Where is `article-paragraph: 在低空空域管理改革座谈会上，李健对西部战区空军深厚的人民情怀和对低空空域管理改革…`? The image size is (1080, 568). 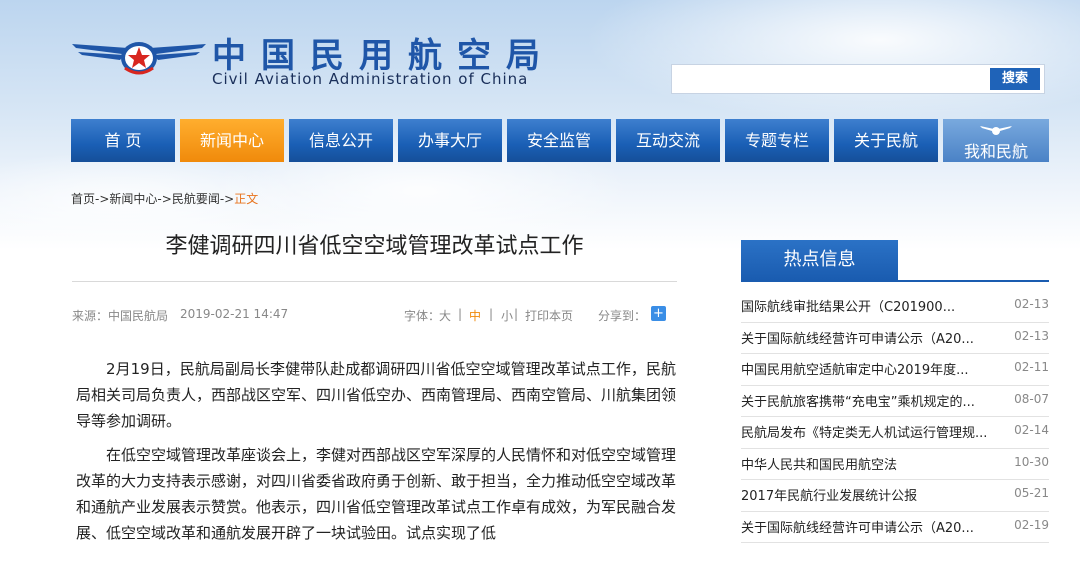
article-paragraph: 在低空空域管理改革座谈会上，李健对西部战区空军深厚的人民情怀和对低空空域管理改革… is located at coordinates (376, 494).